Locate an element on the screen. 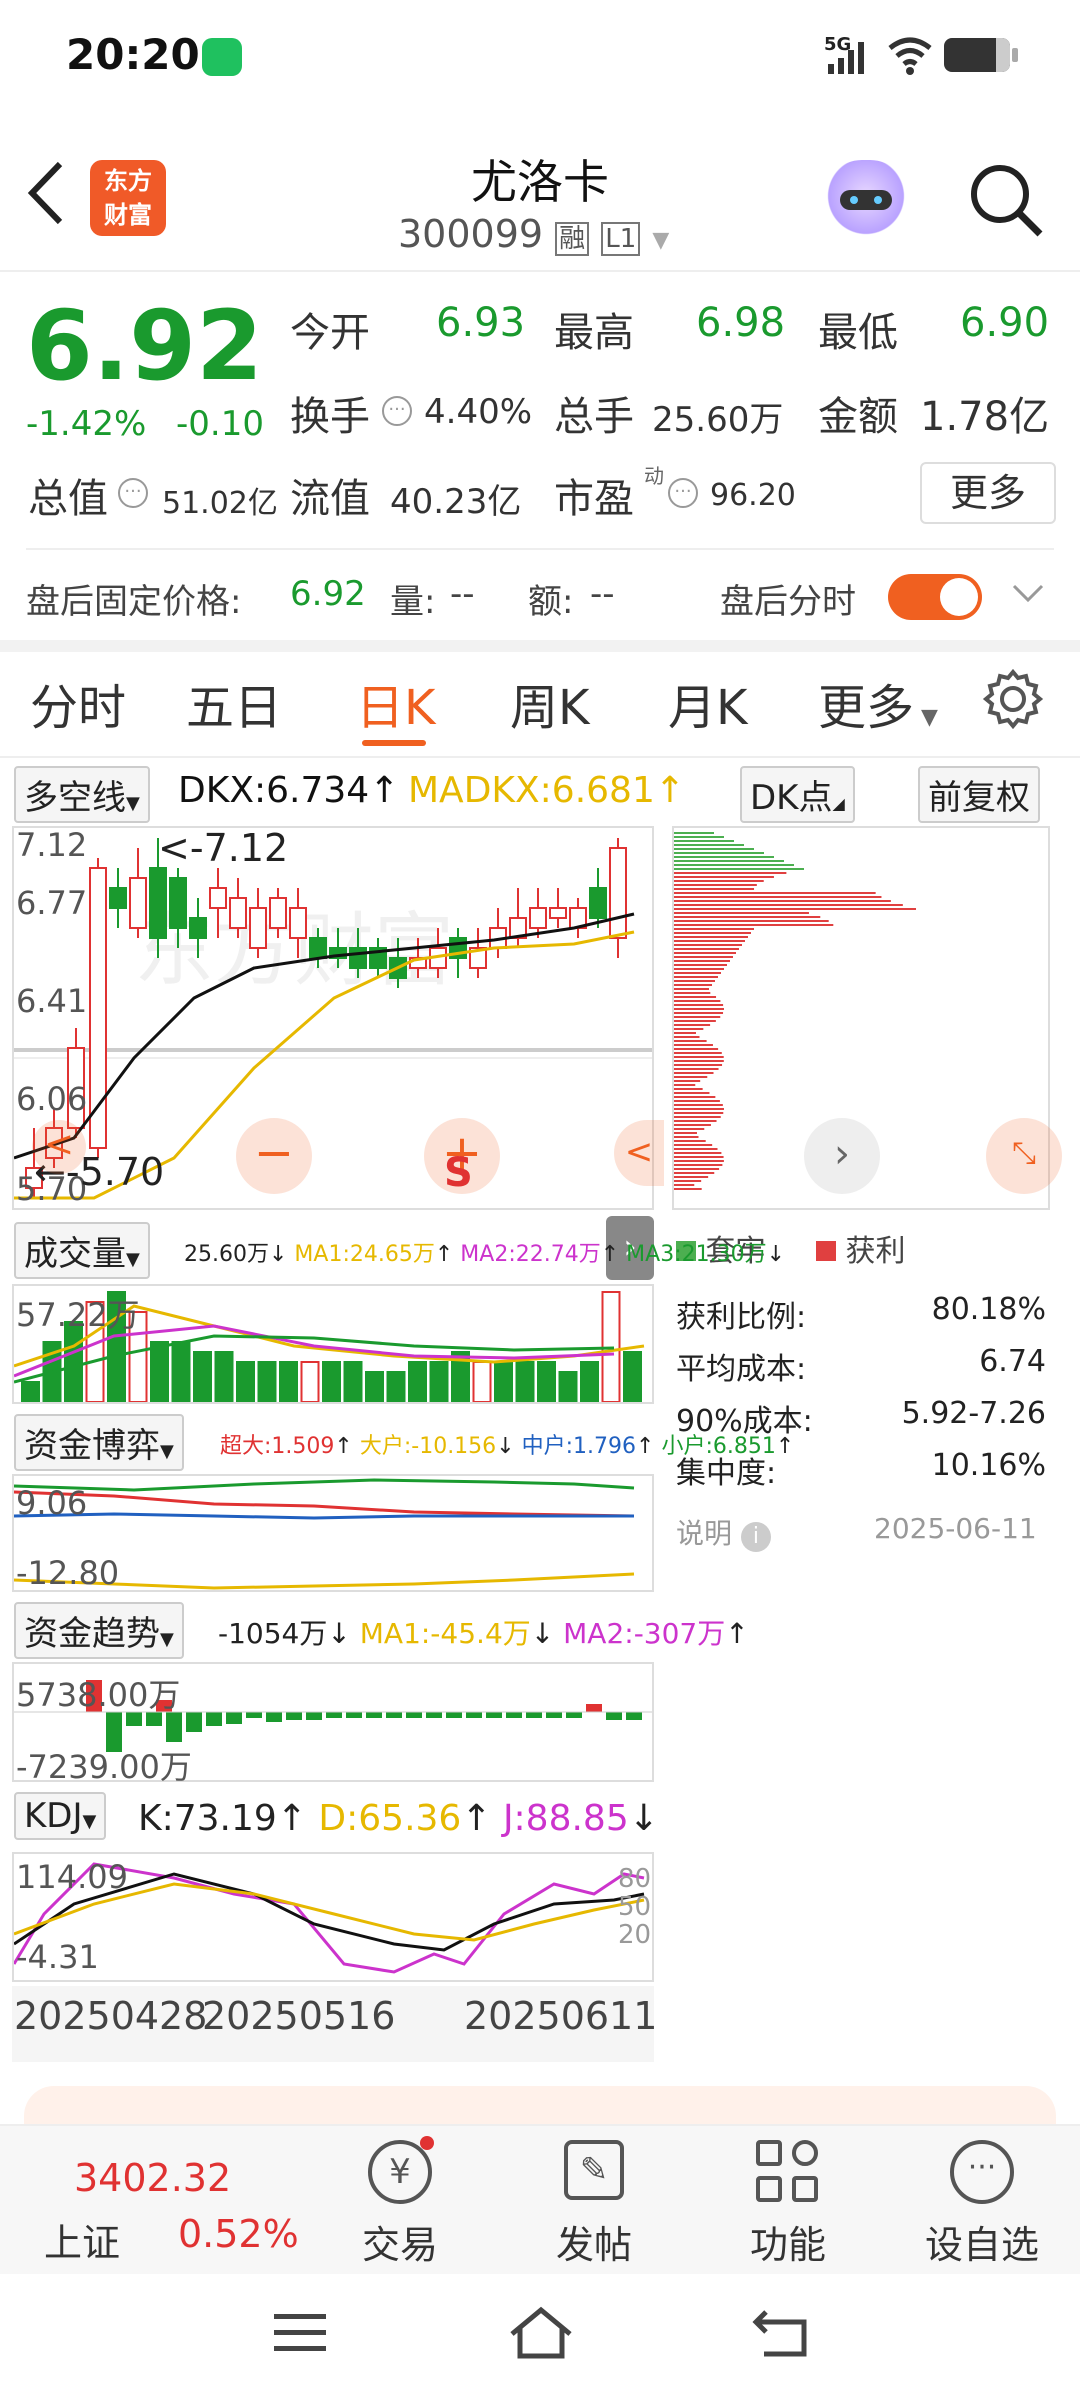 The width and height of the screenshot is (1080, 2400). nav-post: ✎ 发帖 is located at coordinates (594, 2204).